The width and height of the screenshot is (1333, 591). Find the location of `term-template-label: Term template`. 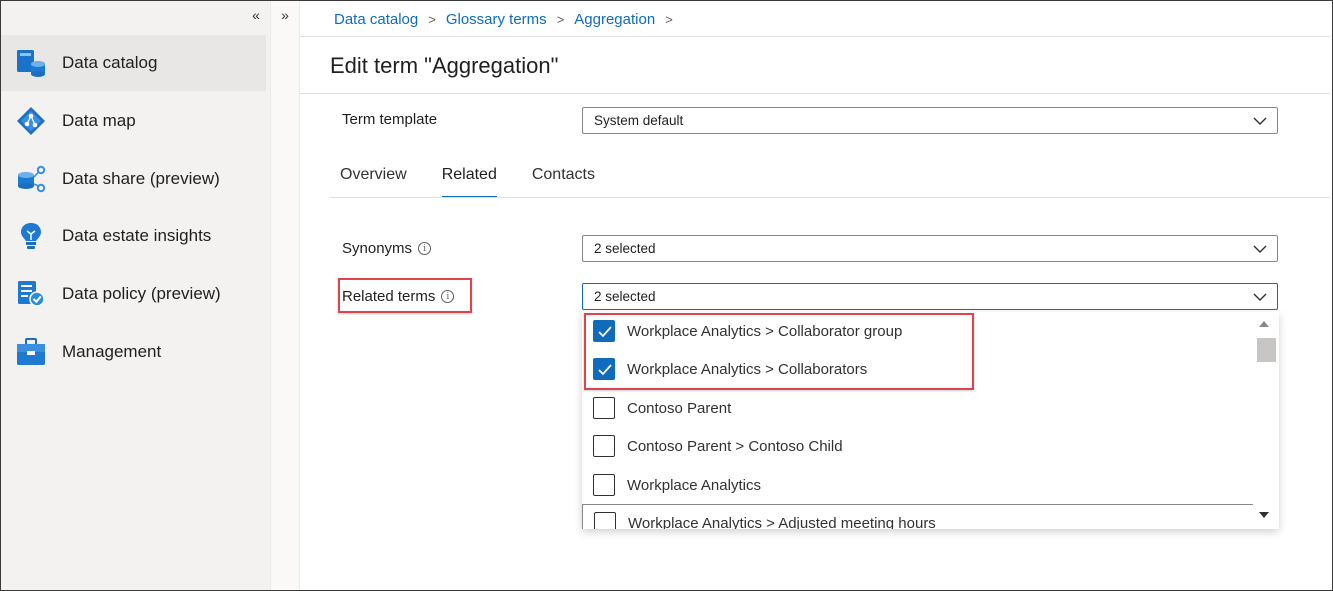

term-template-label: Term template is located at coordinates (389, 119).